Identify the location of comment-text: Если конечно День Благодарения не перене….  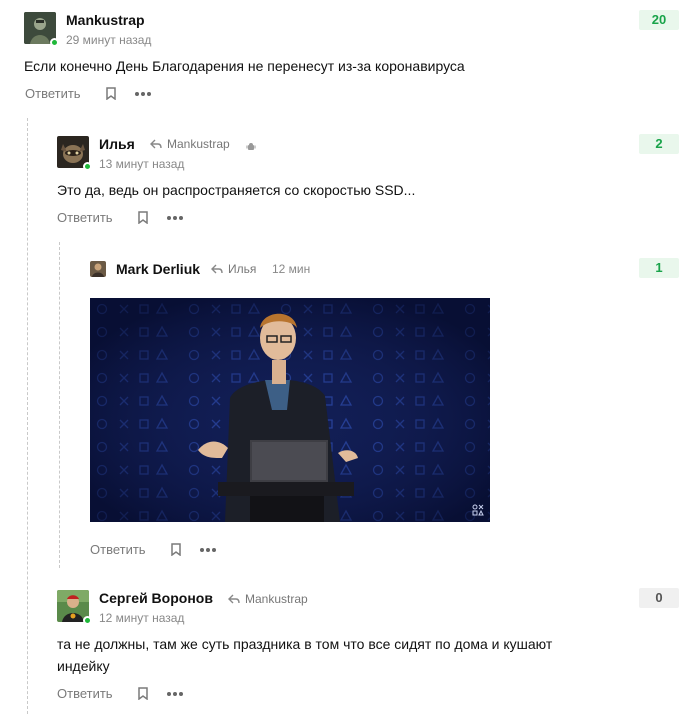
(244, 66).